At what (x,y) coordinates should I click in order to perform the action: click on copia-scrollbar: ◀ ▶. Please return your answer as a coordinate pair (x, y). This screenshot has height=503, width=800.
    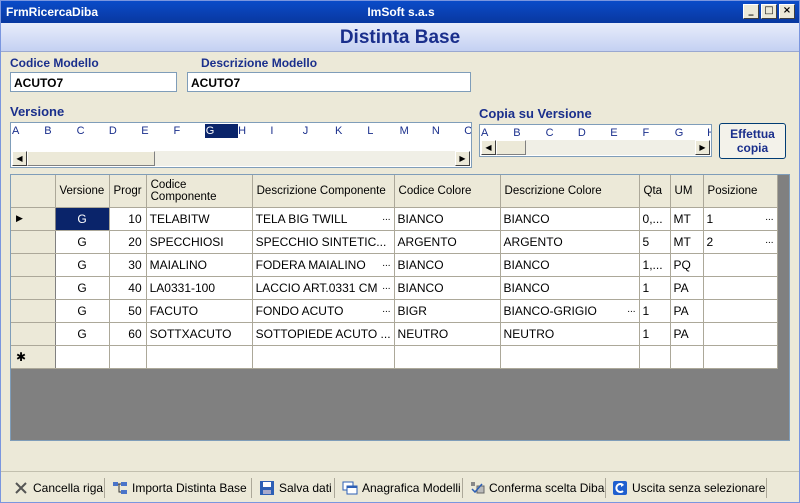
    Looking at the image, I should click on (595, 147).